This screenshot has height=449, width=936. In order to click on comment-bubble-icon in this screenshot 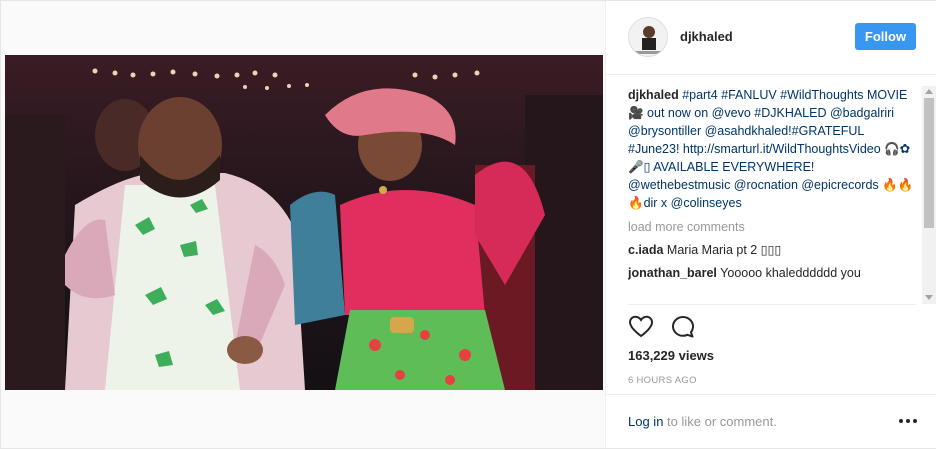, I will do `click(683, 327)`.